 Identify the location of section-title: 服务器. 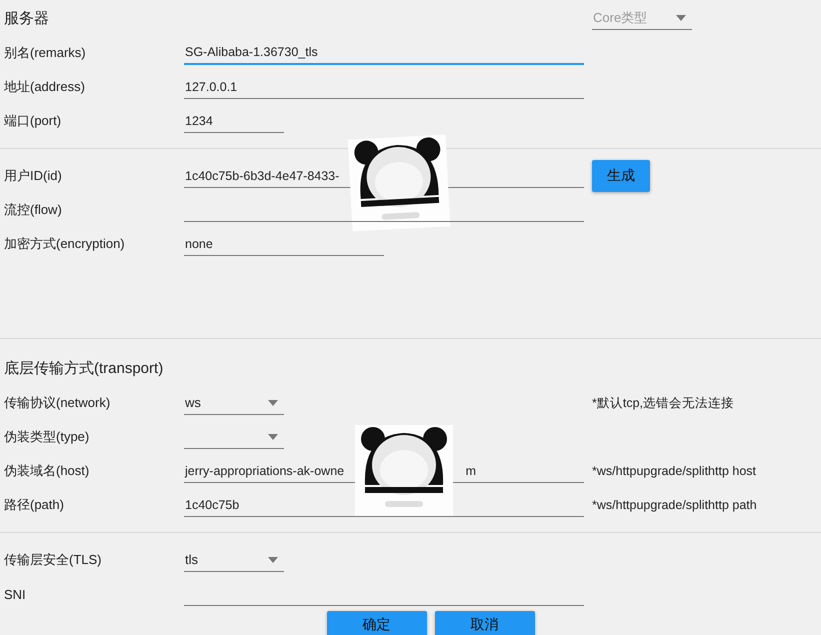
(26, 18).